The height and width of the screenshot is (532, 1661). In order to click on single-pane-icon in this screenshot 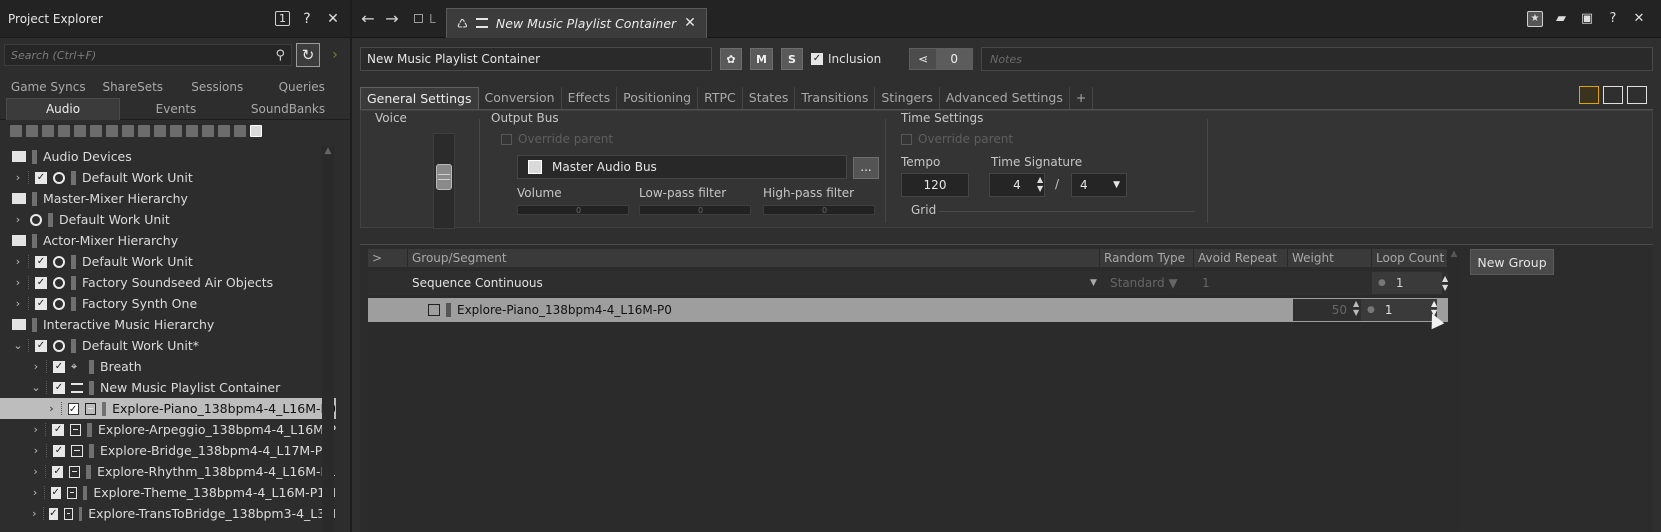, I will do `click(1589, 95)`.